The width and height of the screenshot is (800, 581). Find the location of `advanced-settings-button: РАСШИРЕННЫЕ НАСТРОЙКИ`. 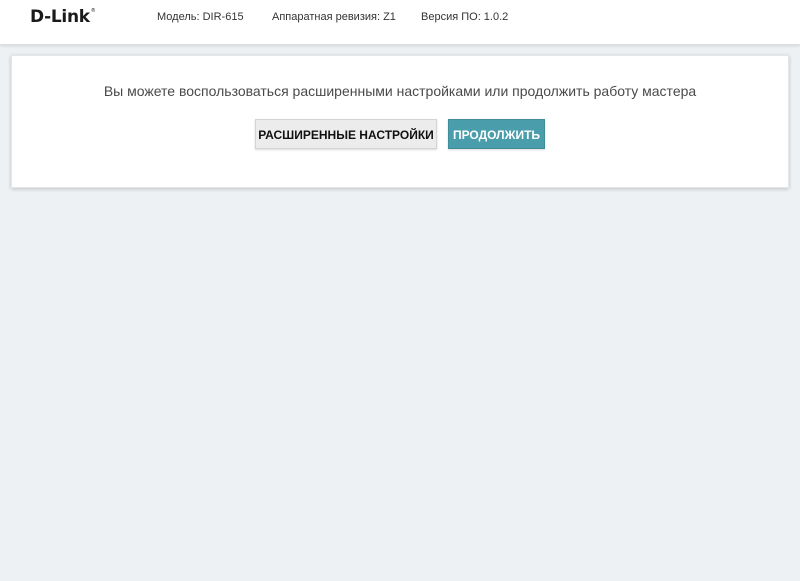

advanced-settings-button: РАСШИРЕННЫЕ НАСТРОЙКИ is located at coordinates (346, 134).